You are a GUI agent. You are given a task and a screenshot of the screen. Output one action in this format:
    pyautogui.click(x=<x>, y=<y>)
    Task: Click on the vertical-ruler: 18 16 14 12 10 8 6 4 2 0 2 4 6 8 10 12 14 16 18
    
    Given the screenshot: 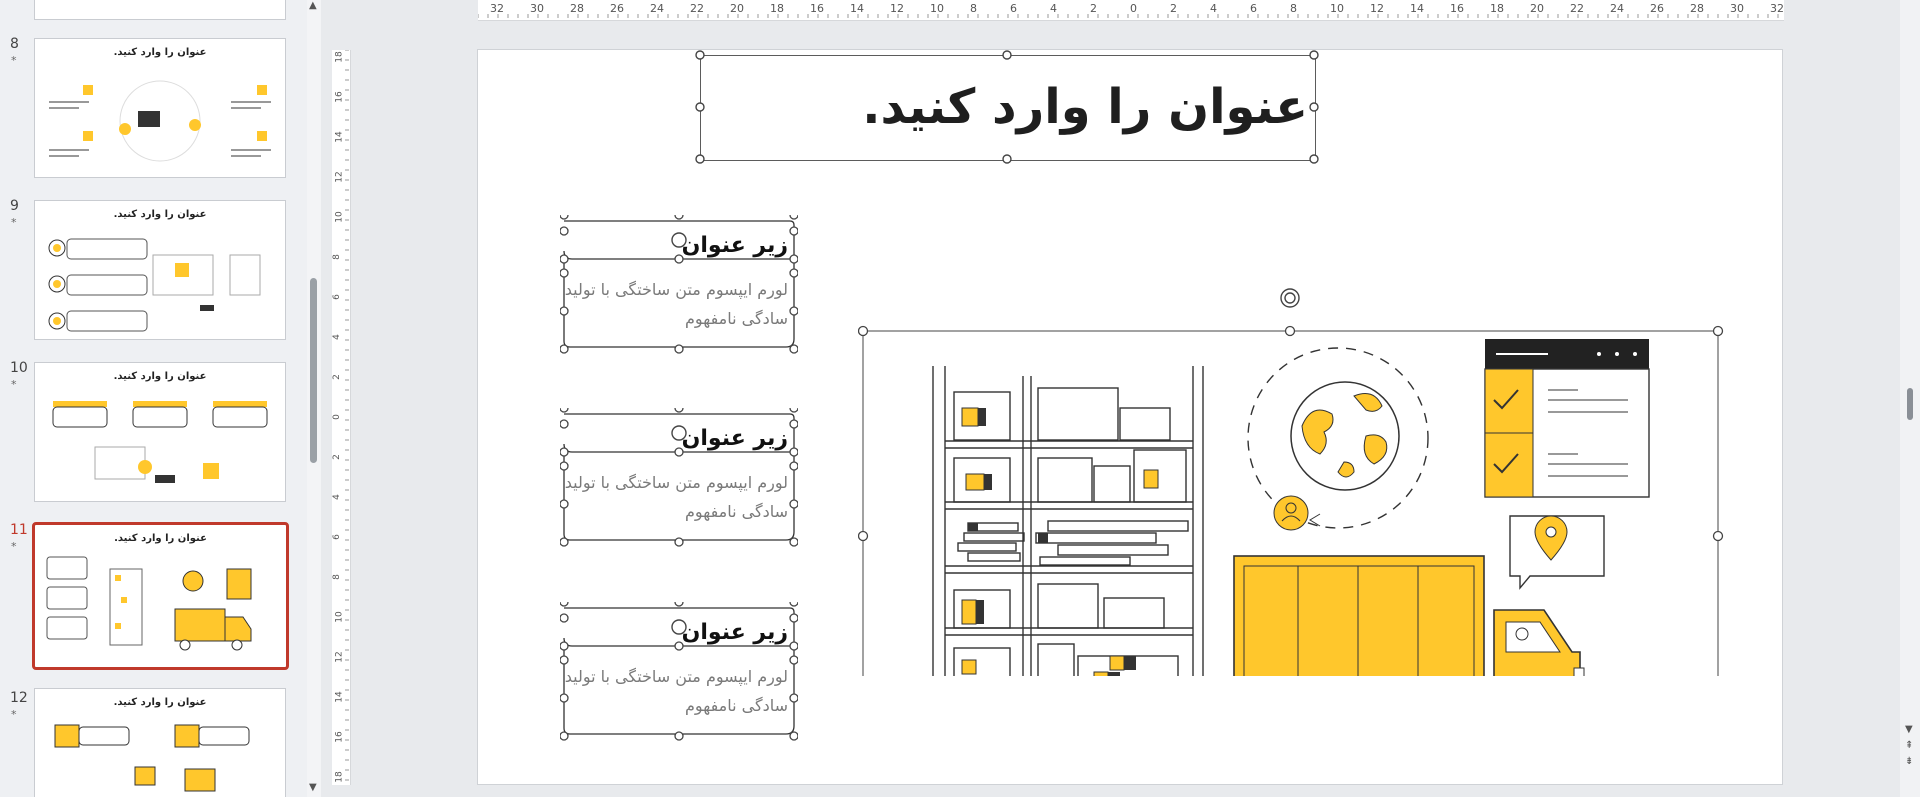 What is the action you would take?
    pyautogui.click(x=341, y=417)
    